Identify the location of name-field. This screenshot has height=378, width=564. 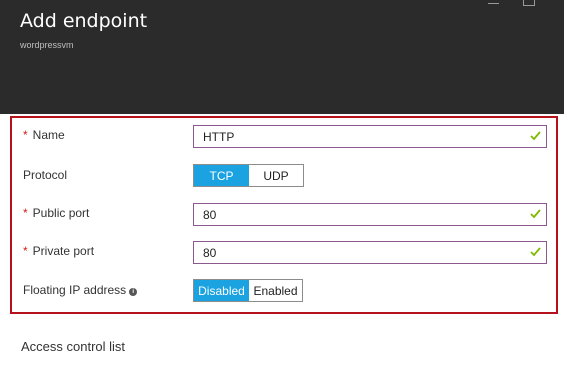
(370, 136).